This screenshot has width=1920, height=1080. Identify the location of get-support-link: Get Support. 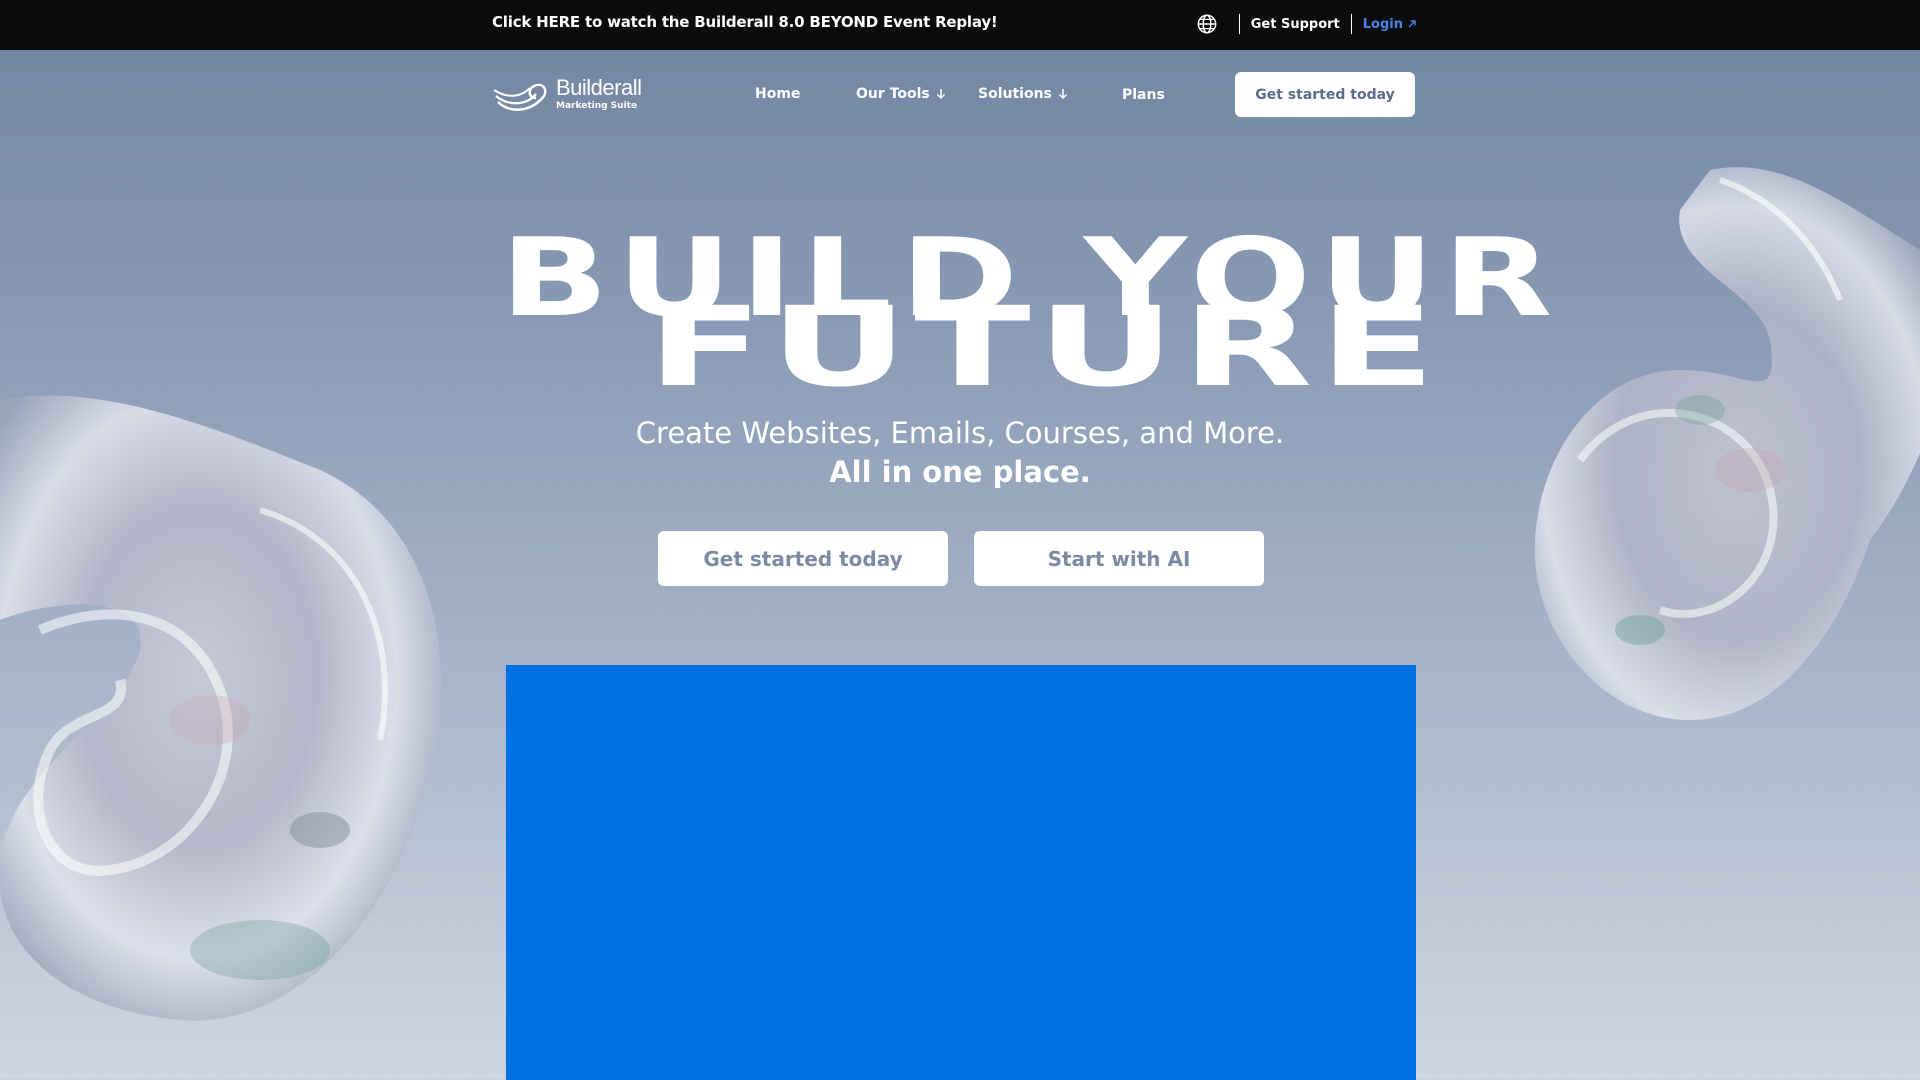
(1295, 24).